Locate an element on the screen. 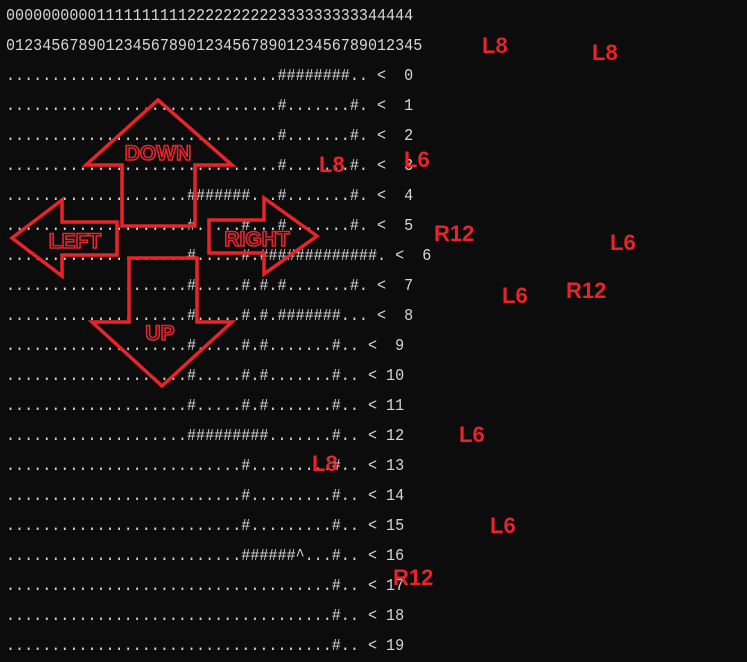 This screenshot has width=747, height=662. move-label-11: L6 is located at coordinates (503, 525).